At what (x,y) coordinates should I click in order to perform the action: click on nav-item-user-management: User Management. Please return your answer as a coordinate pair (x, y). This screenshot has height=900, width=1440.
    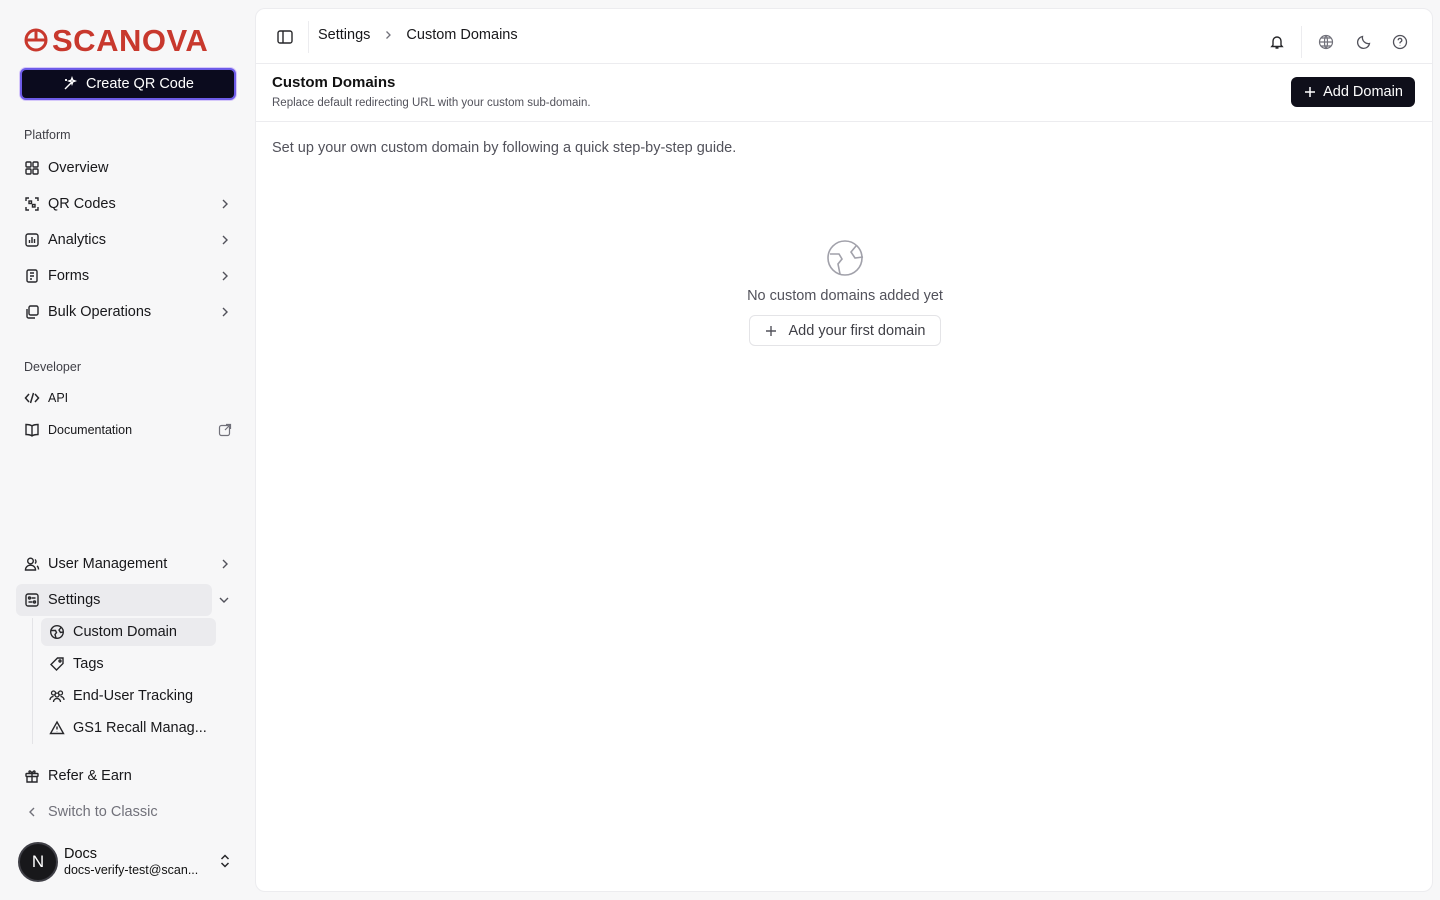
    Looking at the image, I should click on (128, 564).